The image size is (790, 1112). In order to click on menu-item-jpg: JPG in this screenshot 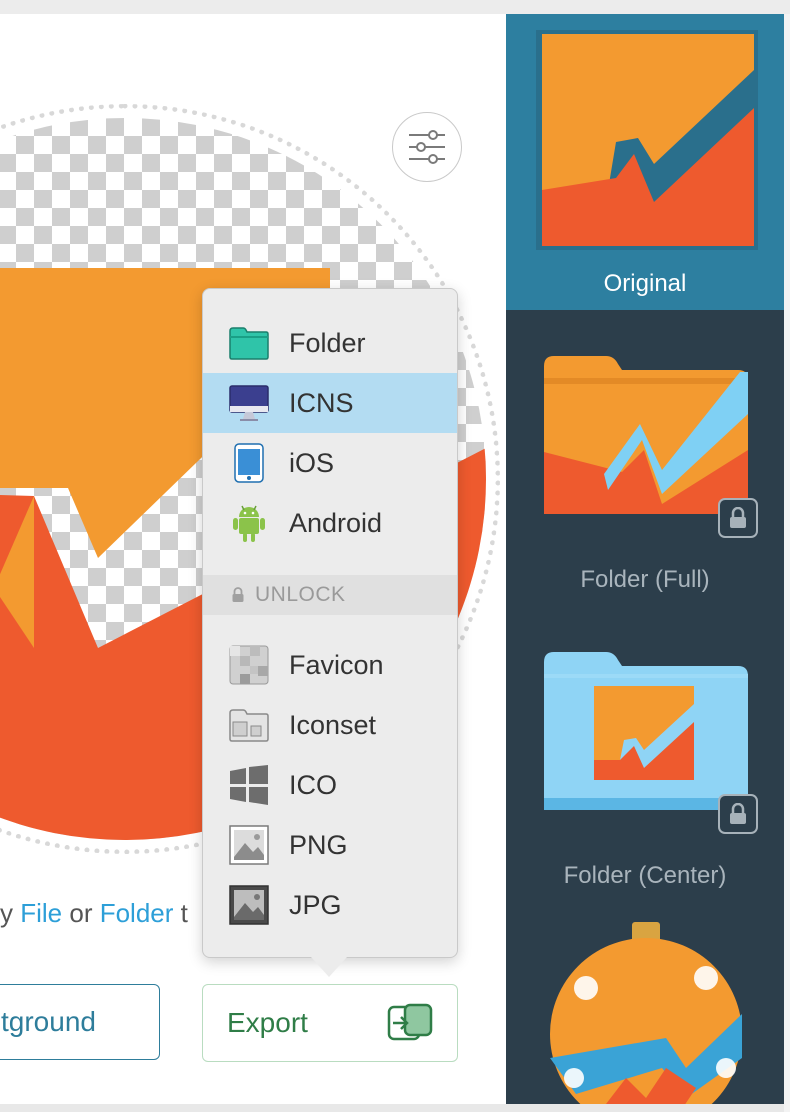, I will do `click(330, 905)`.